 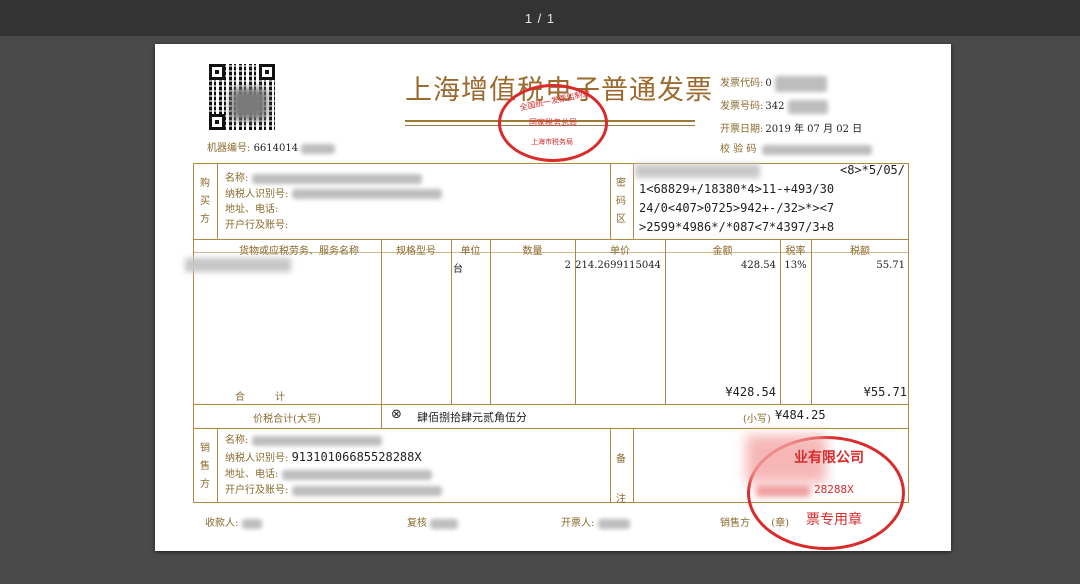 I want to click on payee: 收款人:, so click(x=233, y=521).